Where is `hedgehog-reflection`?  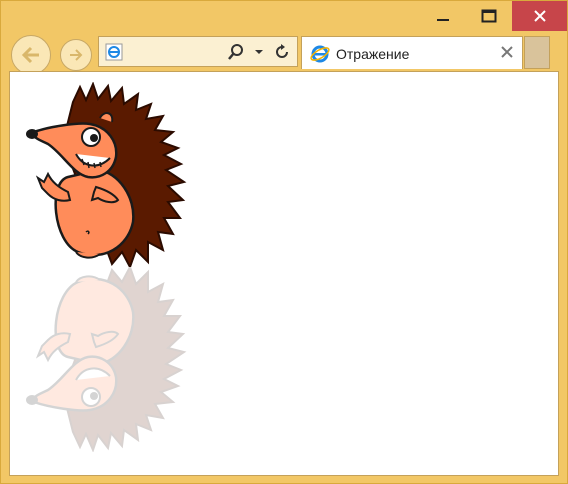
hedgehog-reflection is located at coordinates (106, 359).